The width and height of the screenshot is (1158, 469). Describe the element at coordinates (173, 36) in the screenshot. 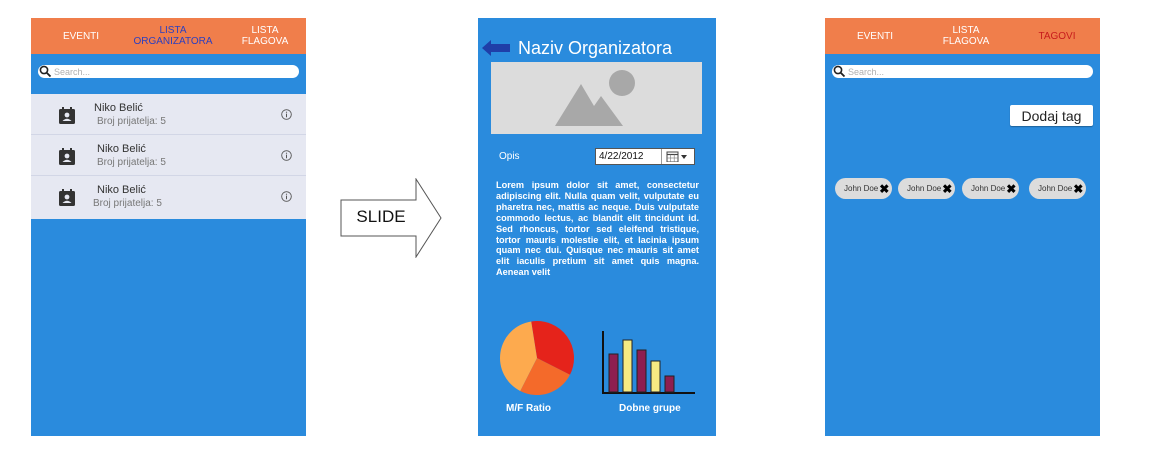

I see `tab-lista-organizatora: LISTA ORGANIZATORA` at that location.